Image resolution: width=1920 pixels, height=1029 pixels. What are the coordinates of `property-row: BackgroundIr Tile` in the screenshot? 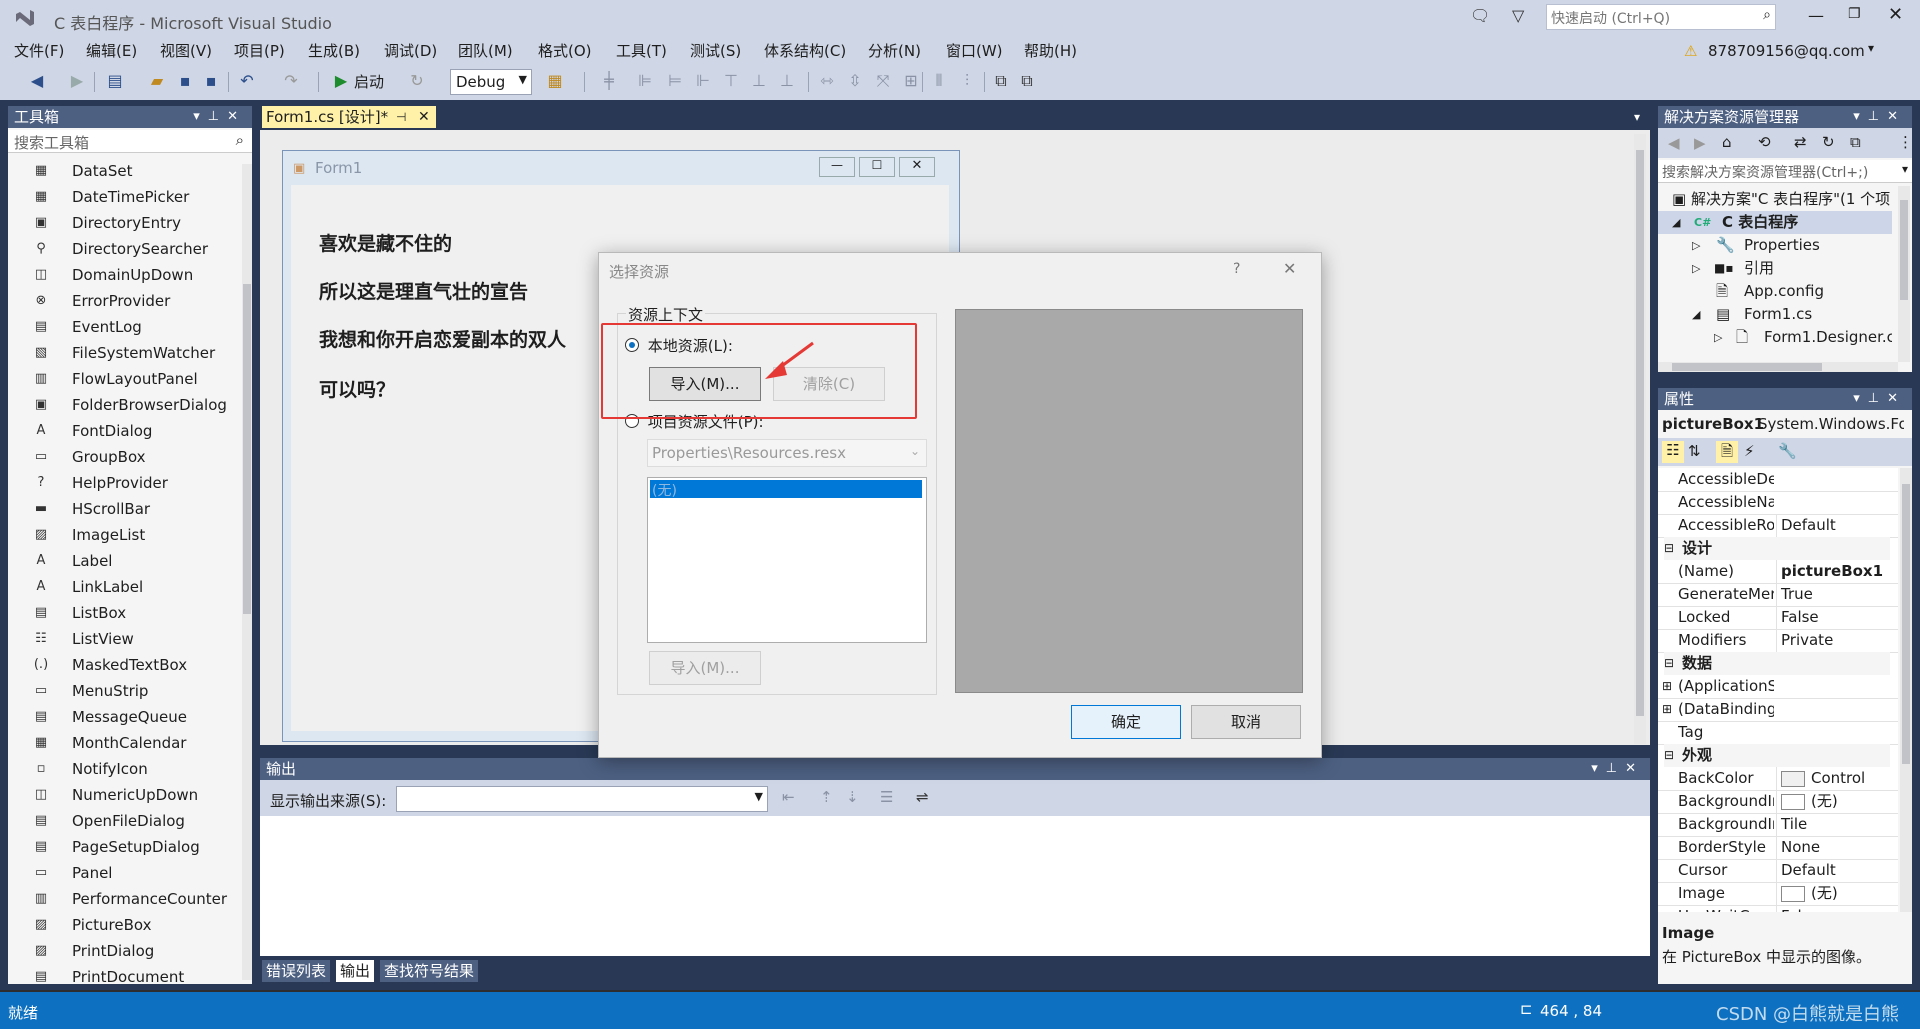 It's located at (1778, 825).